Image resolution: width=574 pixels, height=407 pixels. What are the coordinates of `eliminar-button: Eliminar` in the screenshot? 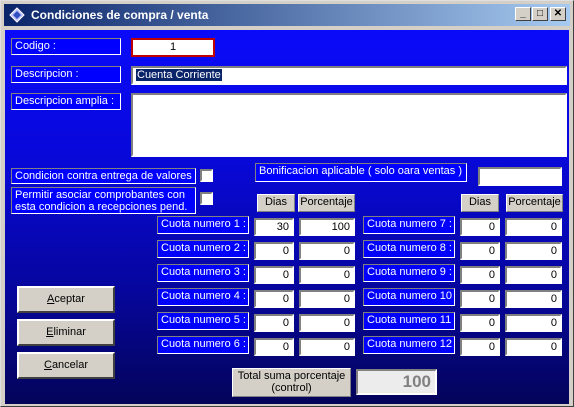 It's located at (66, 332).